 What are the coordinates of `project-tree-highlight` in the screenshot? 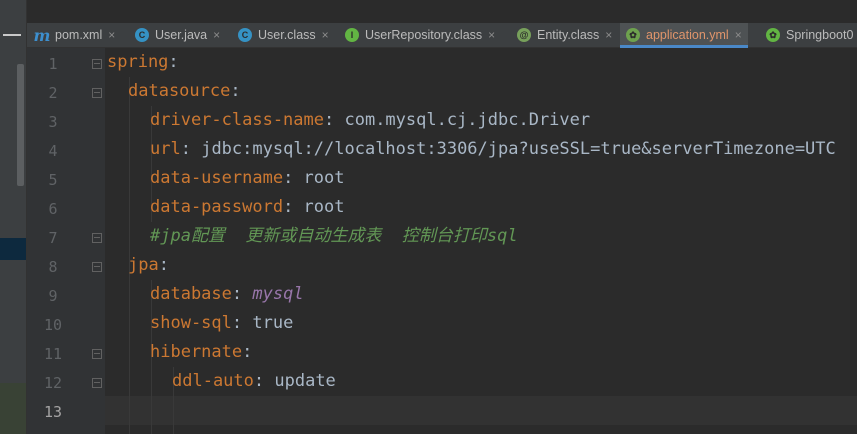 It's located at (13, 408).